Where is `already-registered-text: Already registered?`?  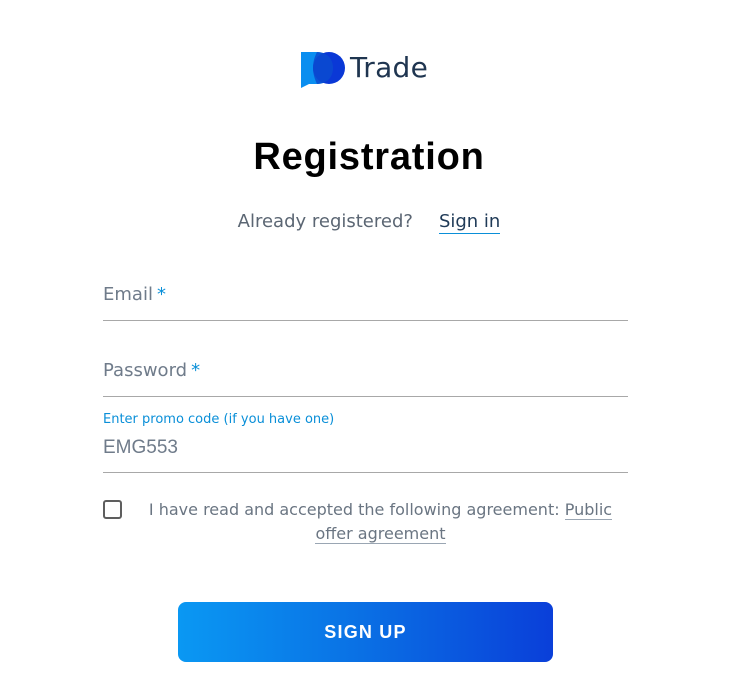 already-registered-text: Already registered? is located at coordinates (325, 221).